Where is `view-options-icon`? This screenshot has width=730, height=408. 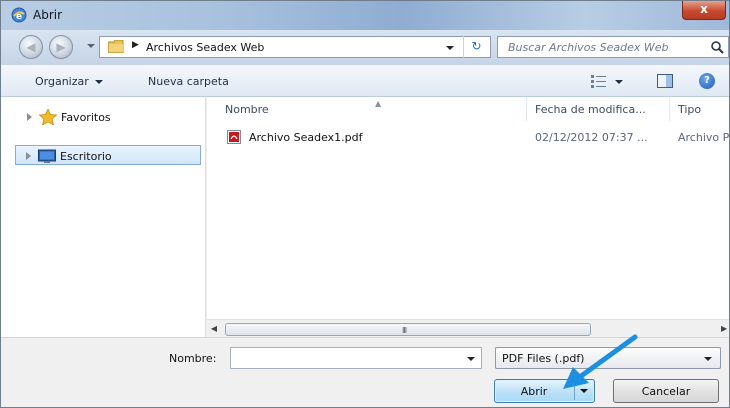
view-options-icon is located at coordinates (599, 81).